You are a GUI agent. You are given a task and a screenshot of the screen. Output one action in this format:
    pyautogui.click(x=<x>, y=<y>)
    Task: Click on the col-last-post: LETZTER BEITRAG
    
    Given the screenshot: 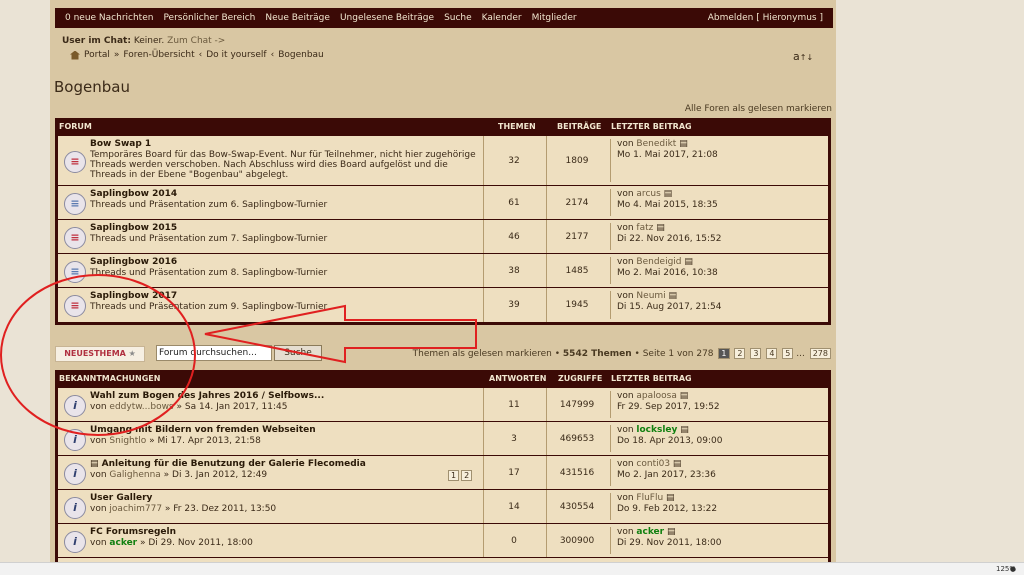 What is the action you would take?
    pyautogui.click(x=651, y=378)
    